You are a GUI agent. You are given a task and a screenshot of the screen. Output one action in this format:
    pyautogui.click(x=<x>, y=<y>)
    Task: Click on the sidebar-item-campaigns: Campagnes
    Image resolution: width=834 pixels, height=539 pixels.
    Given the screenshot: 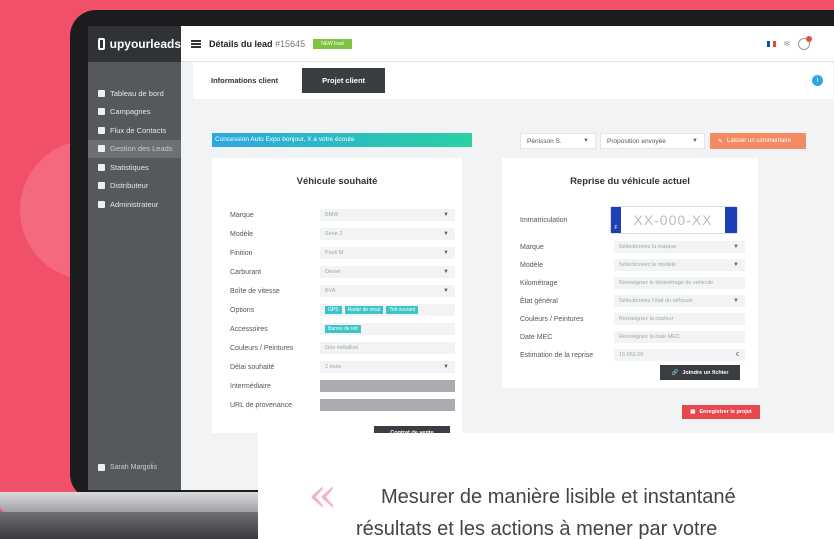 What is the action you would take?
    pyautogui.click(x=134, y=112)
    